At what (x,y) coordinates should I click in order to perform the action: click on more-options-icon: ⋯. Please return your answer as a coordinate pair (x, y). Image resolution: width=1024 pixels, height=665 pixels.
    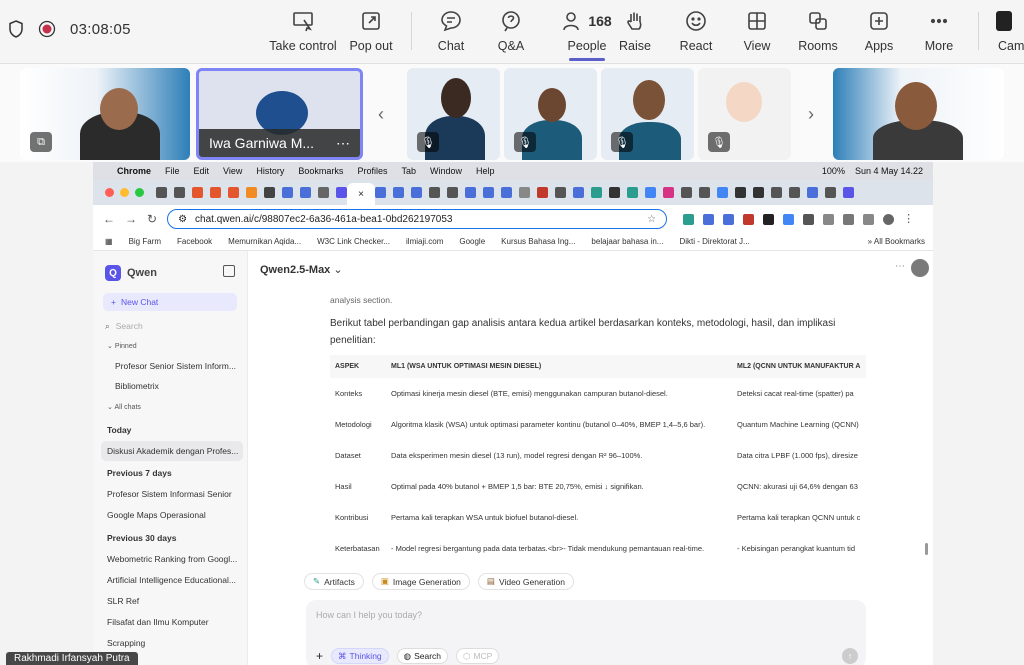
    Looking at the image, I should click on (343, 143).